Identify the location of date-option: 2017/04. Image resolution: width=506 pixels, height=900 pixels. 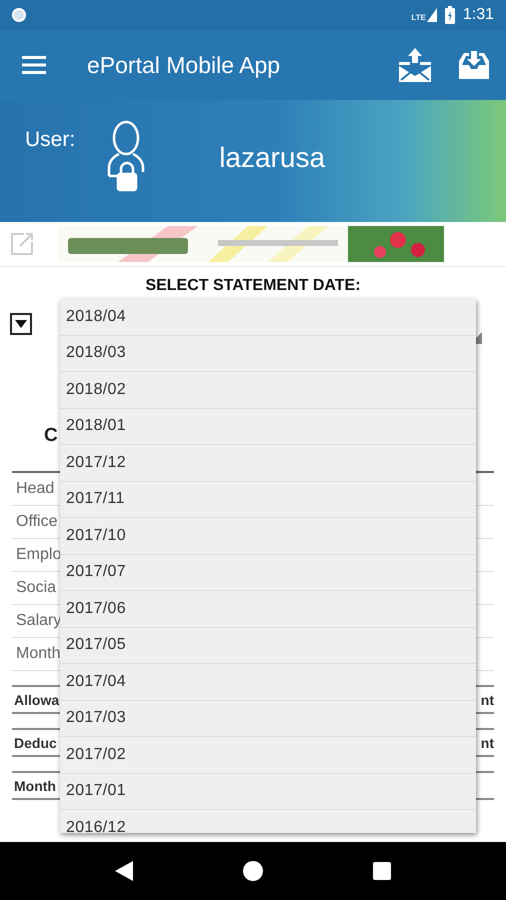
(268, 682).